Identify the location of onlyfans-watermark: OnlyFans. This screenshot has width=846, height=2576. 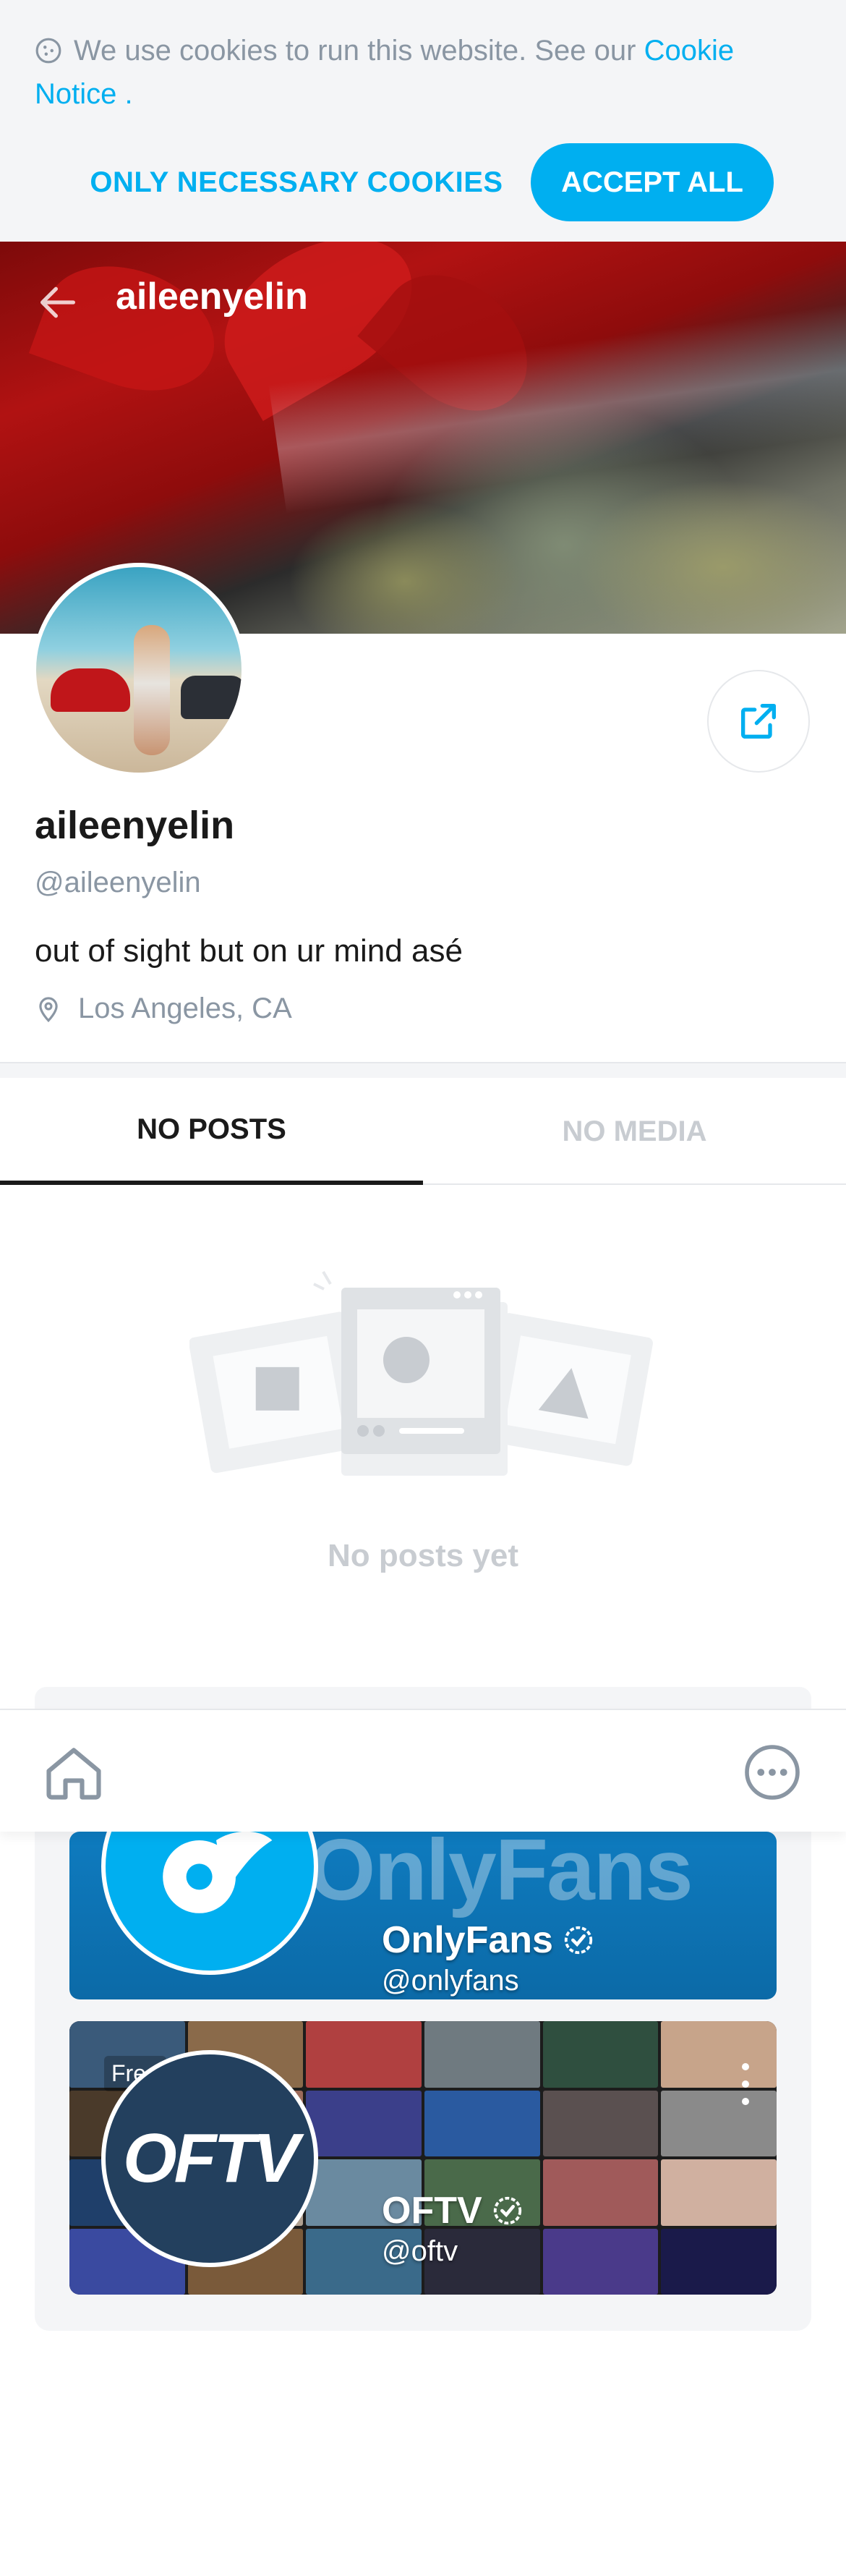
(501, 1875).